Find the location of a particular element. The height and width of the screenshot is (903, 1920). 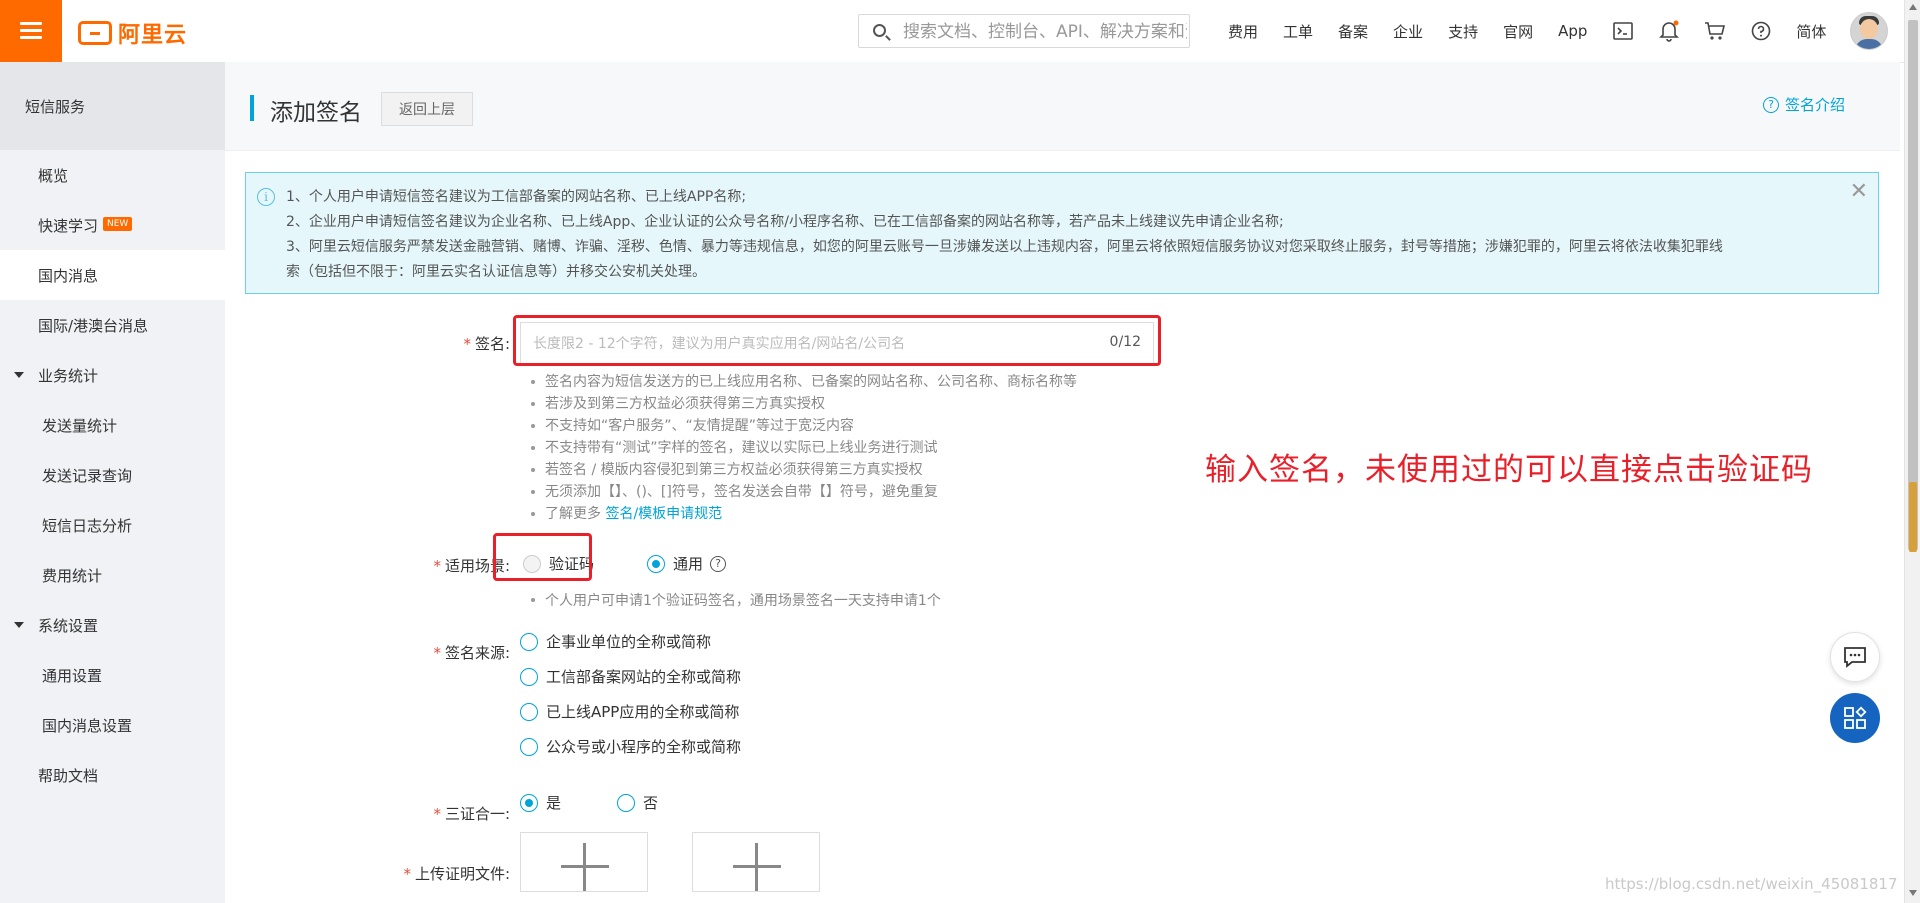

list-item: 若涉及到第三方权益必须获得第三方真实授权 is located at coordinates (804, 404).